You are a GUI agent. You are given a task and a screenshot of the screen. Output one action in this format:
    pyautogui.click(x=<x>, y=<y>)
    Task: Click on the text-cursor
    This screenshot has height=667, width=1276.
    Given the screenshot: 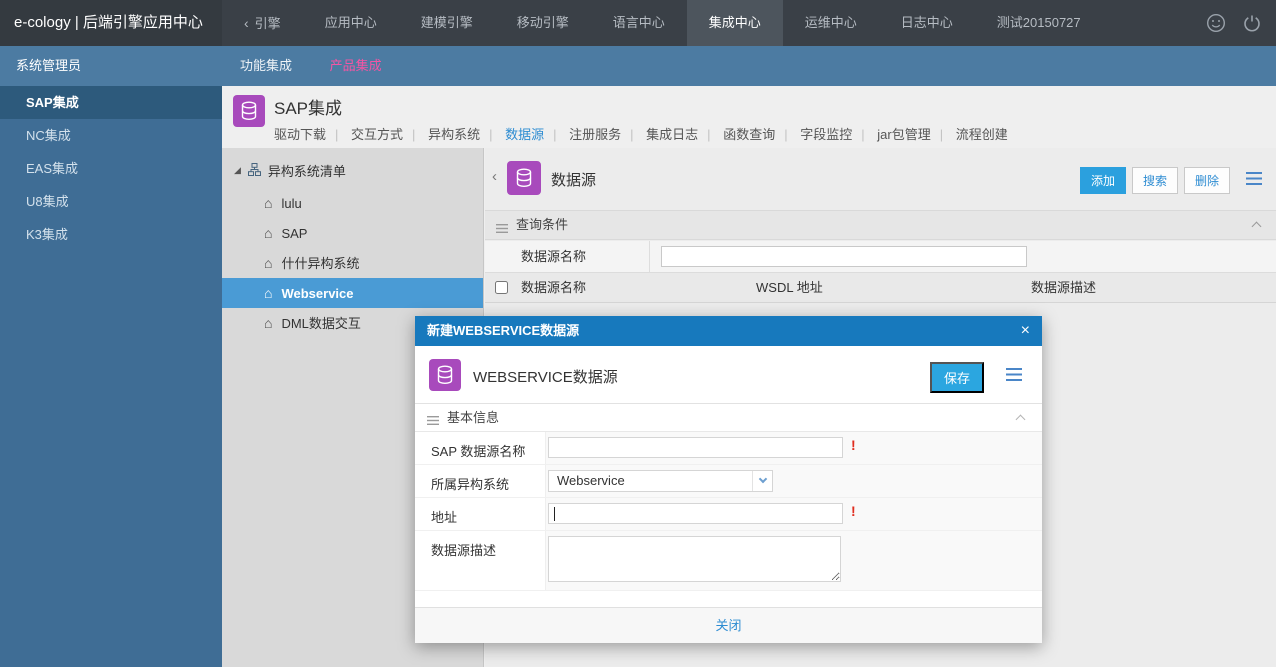 What is the action you would take?
    pyautogui.click(x=554, y=514)
    